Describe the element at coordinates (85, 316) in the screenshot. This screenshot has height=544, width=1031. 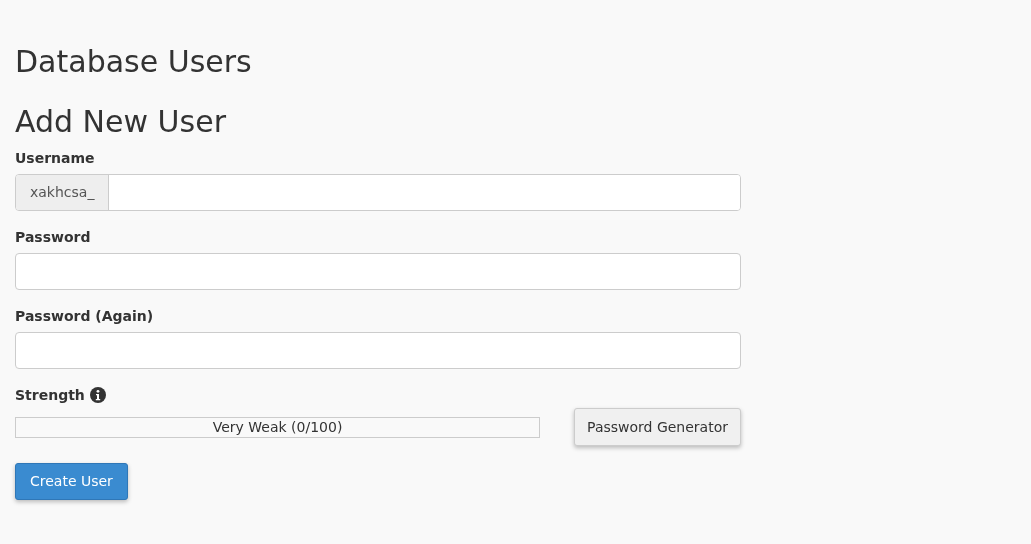
I see `field-label: Password (Again)` at that location.